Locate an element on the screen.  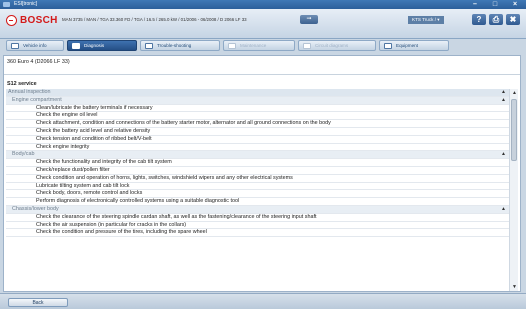
scroll-up-icon: ▲ is located at coordinates (514, 93).